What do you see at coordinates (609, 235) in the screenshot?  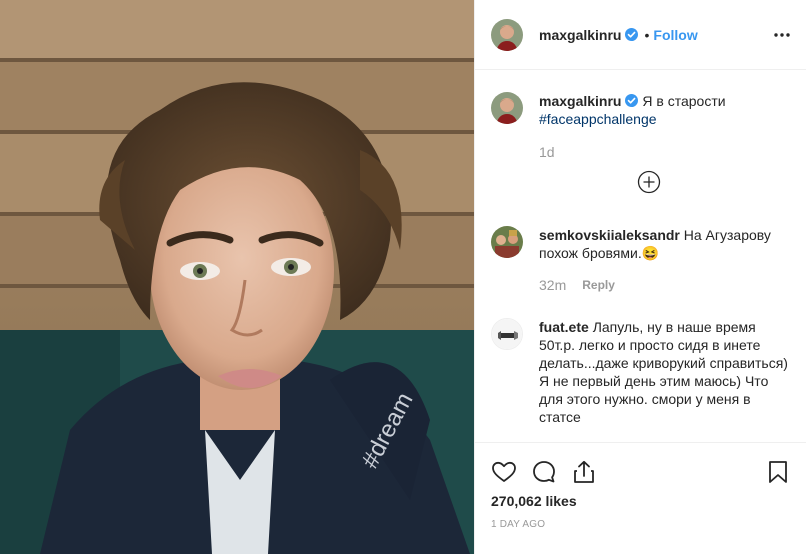 I see `commenter-username: semkovskiialeksandr` at bounding box center [609, 235].